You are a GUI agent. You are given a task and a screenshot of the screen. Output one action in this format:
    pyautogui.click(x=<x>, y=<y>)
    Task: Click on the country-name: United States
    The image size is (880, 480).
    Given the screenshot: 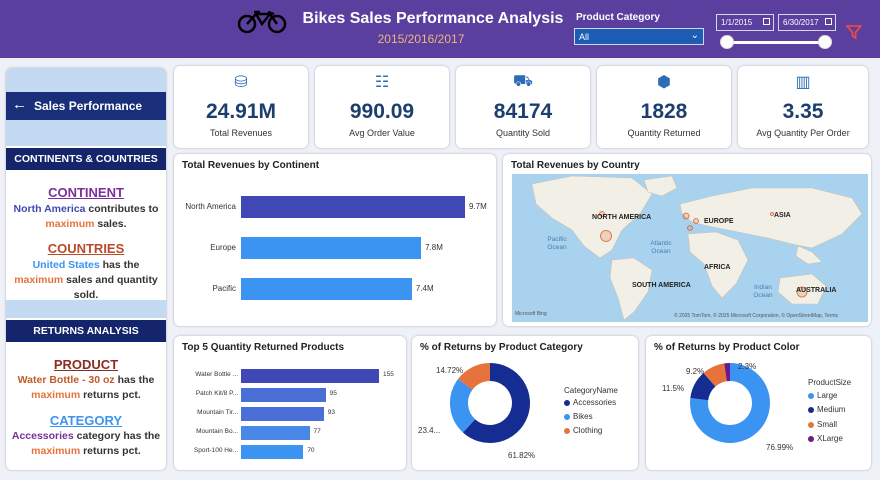 What is the action you would take?
    pyautogui.click(x=66, y=265)
    